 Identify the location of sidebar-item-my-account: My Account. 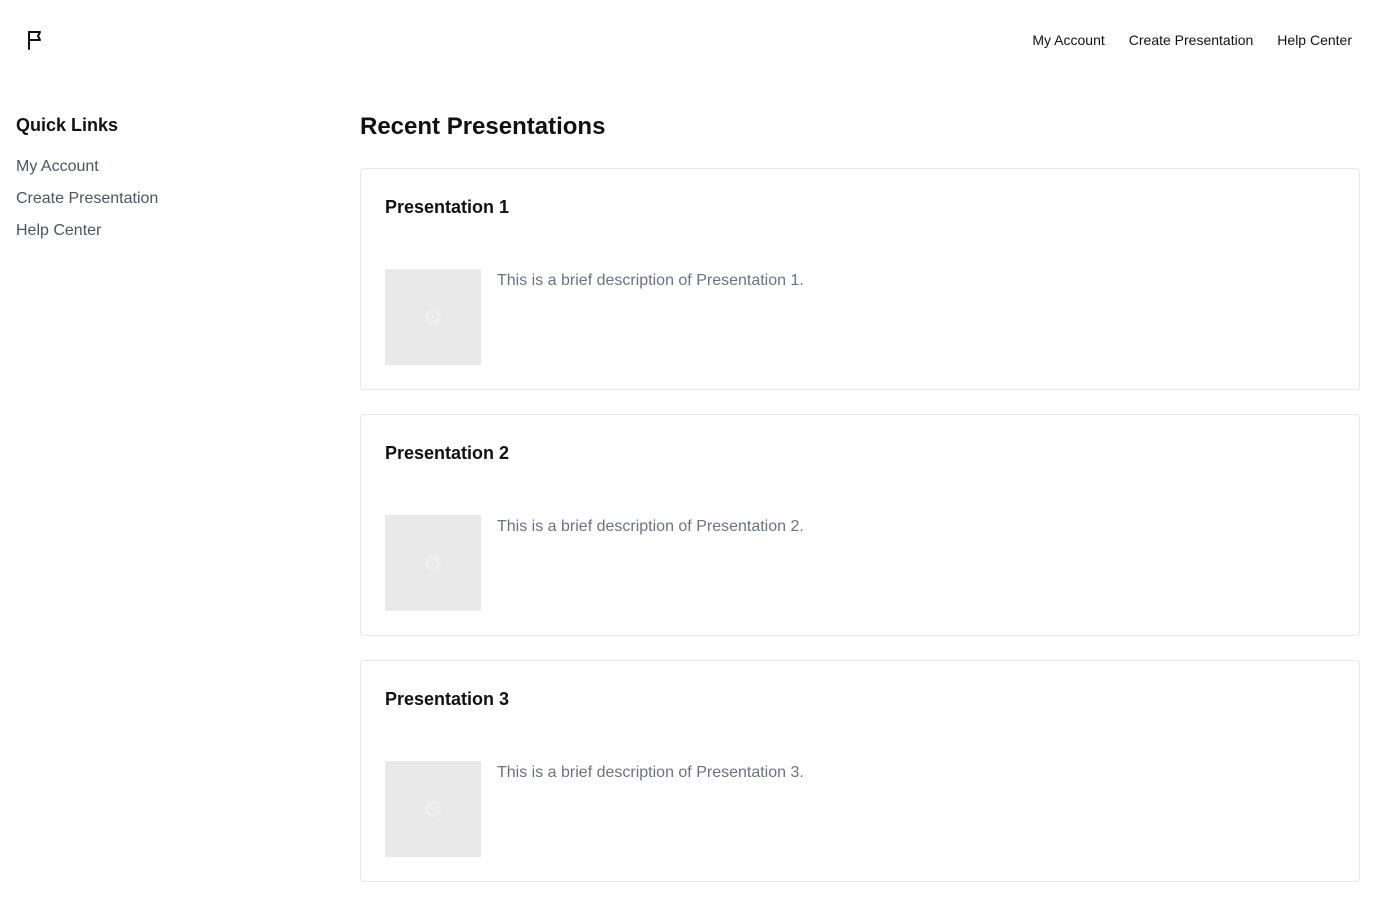
(166, 173).